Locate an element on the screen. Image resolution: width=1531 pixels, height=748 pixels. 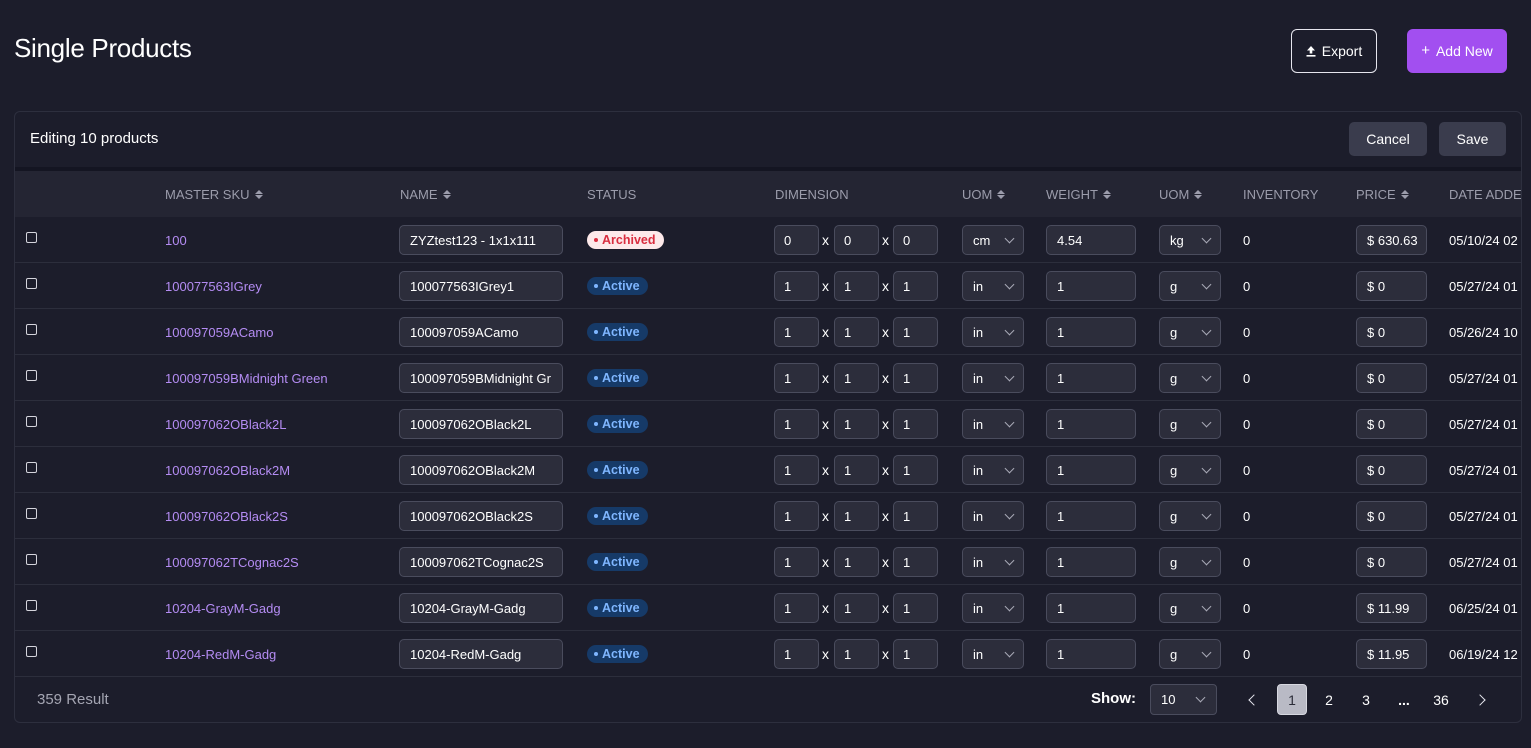
cancel-button: Cancel is located at coordinates (1388, 139).